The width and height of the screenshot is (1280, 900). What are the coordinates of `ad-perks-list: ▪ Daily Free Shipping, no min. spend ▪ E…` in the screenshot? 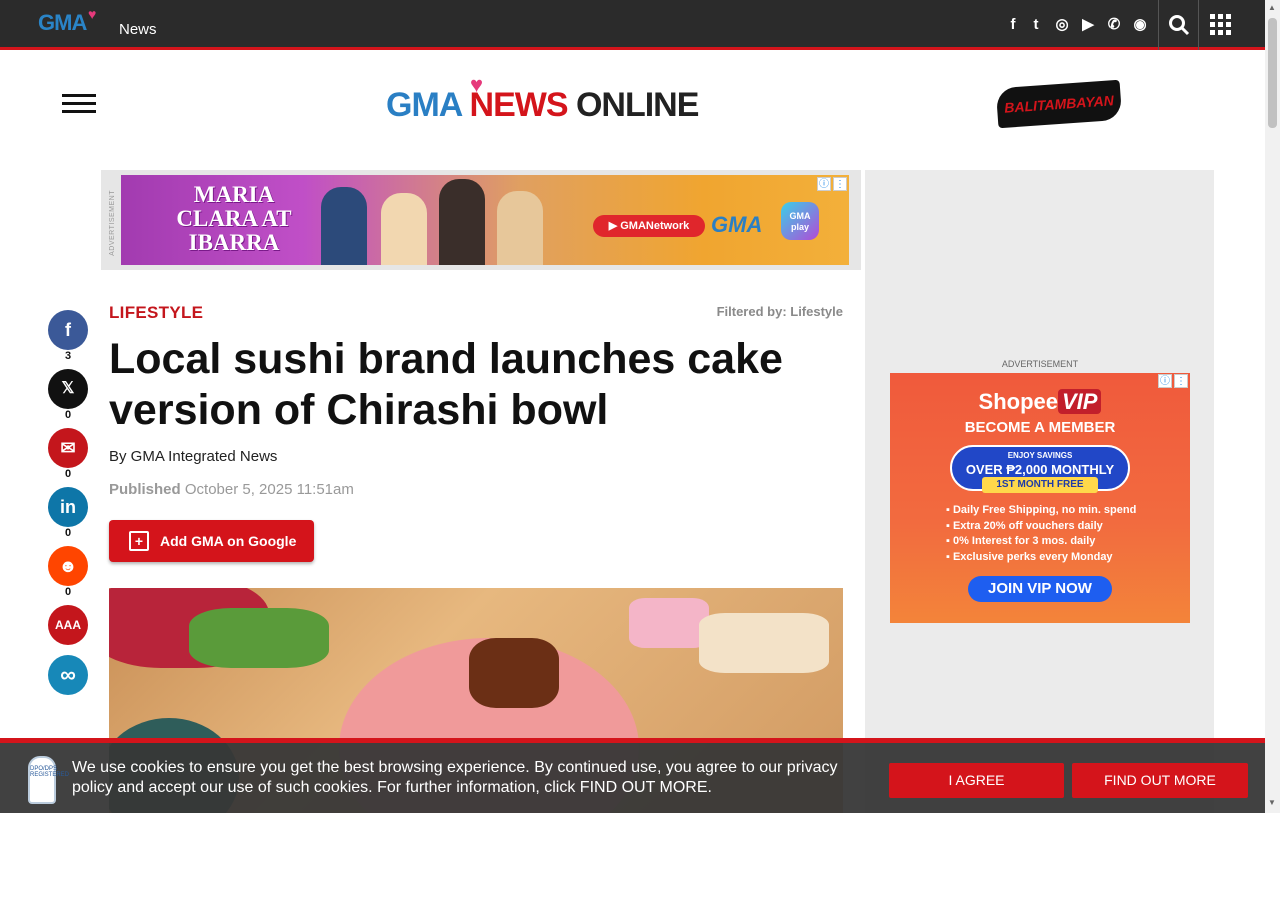 It's located at (1056, 534).